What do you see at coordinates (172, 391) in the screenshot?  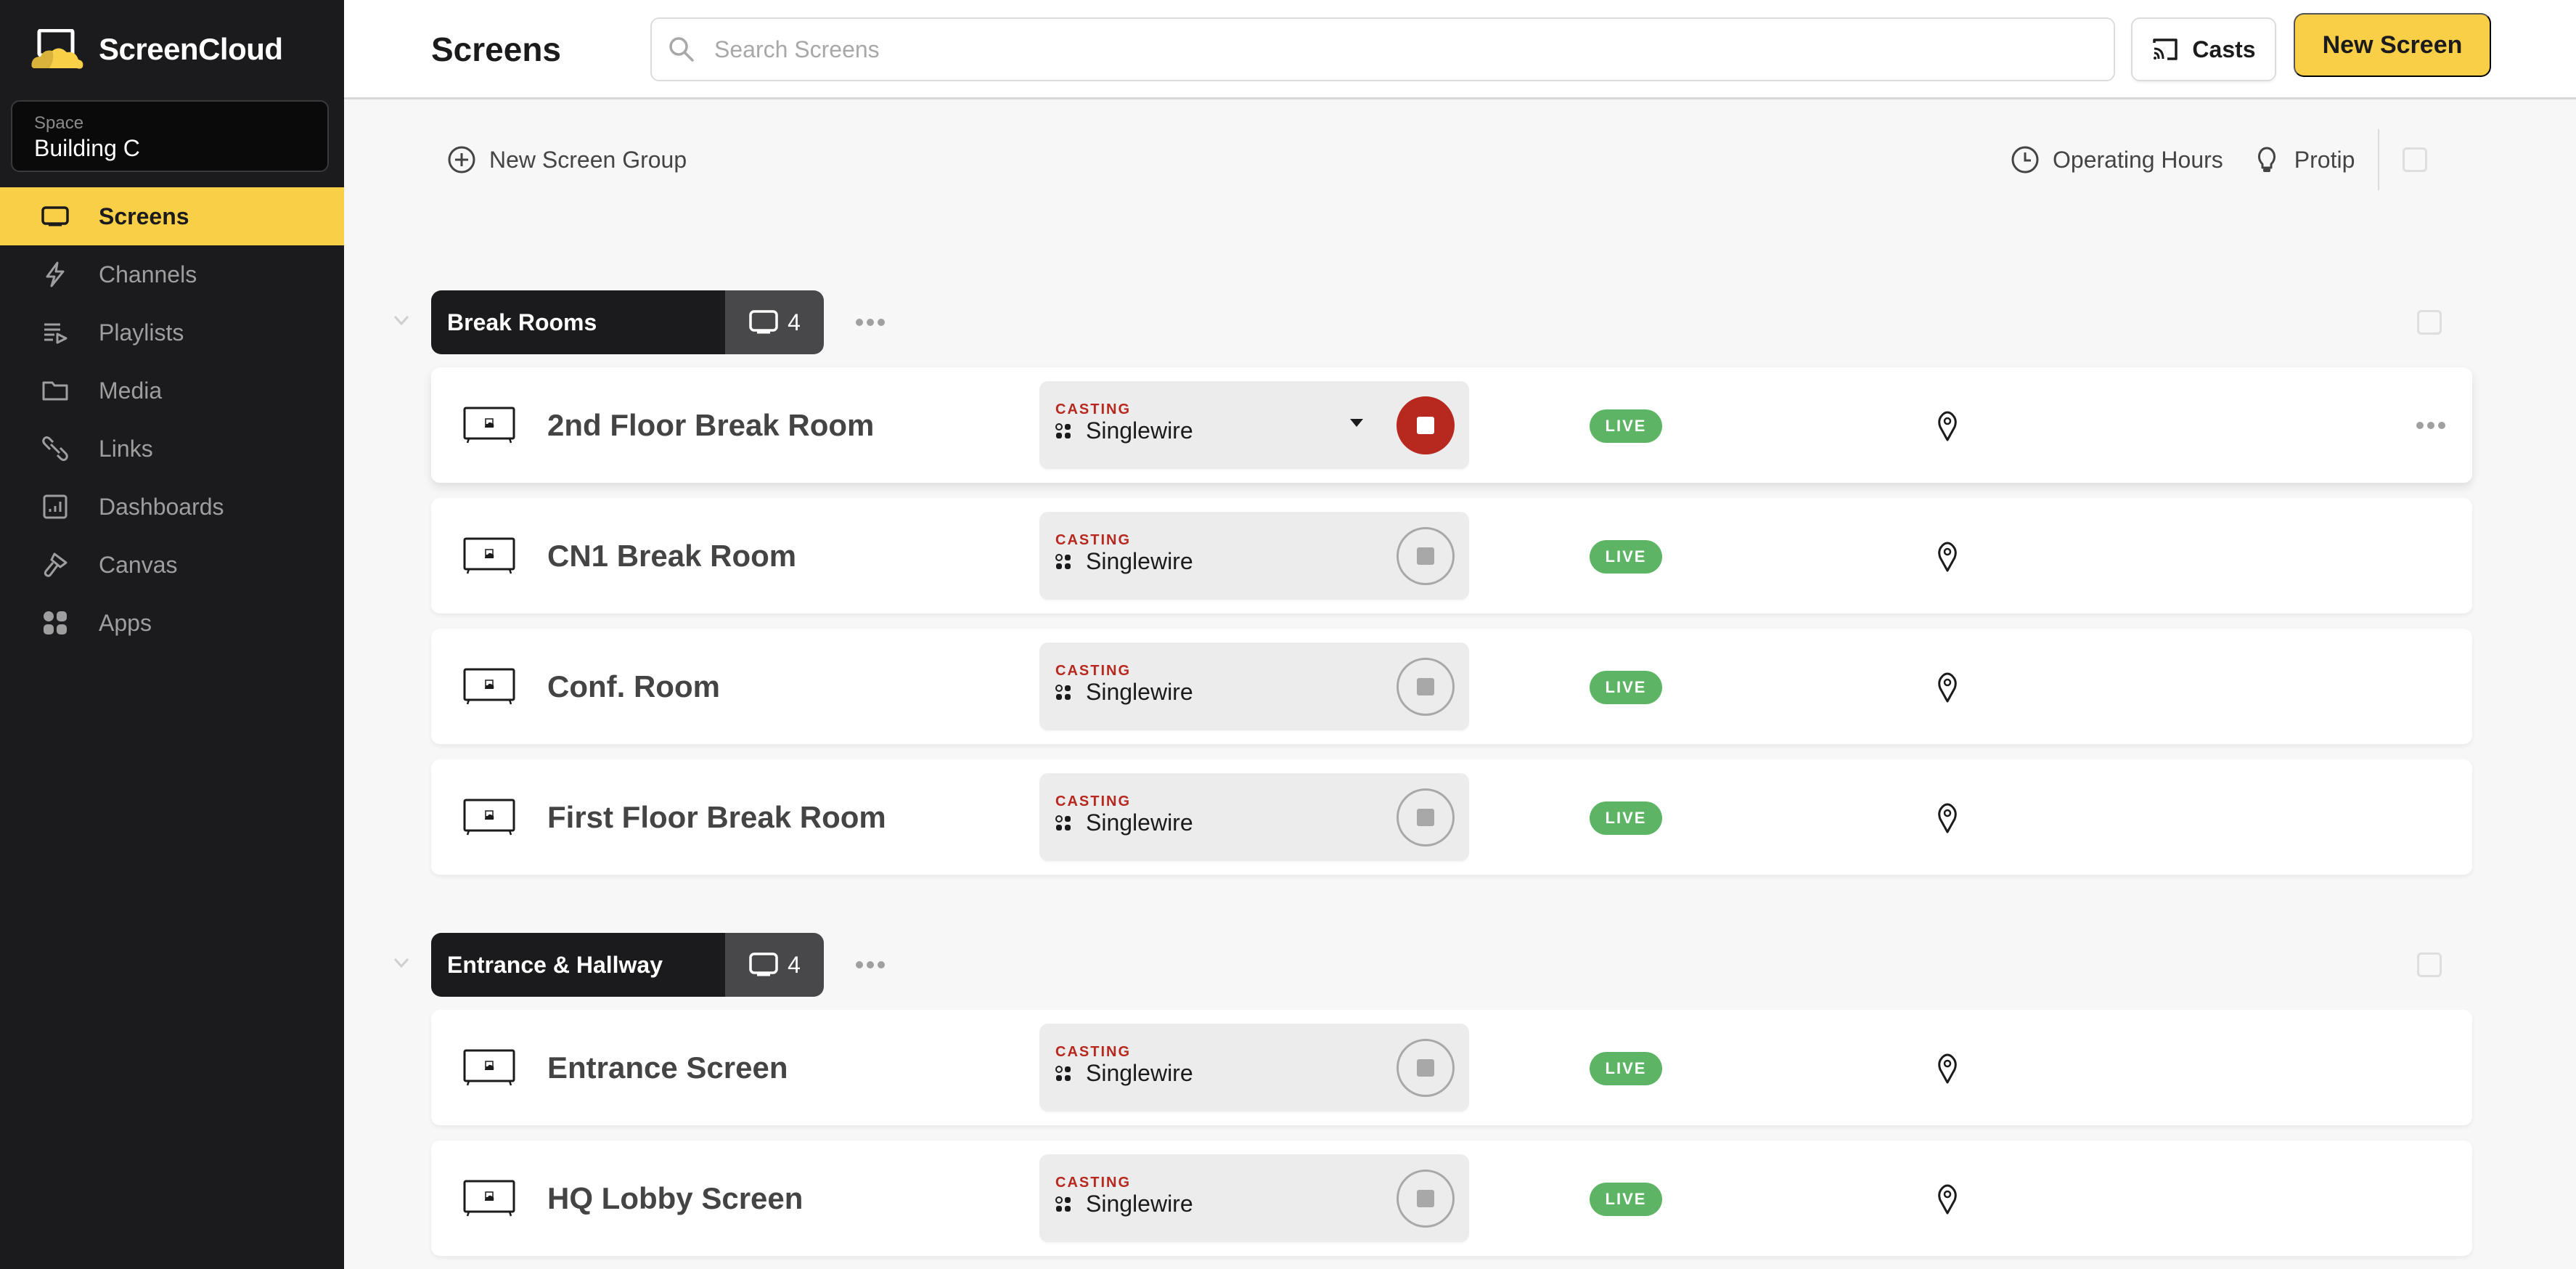 I see `sidebar-item-media: Media` at bounding box center [172, 391].